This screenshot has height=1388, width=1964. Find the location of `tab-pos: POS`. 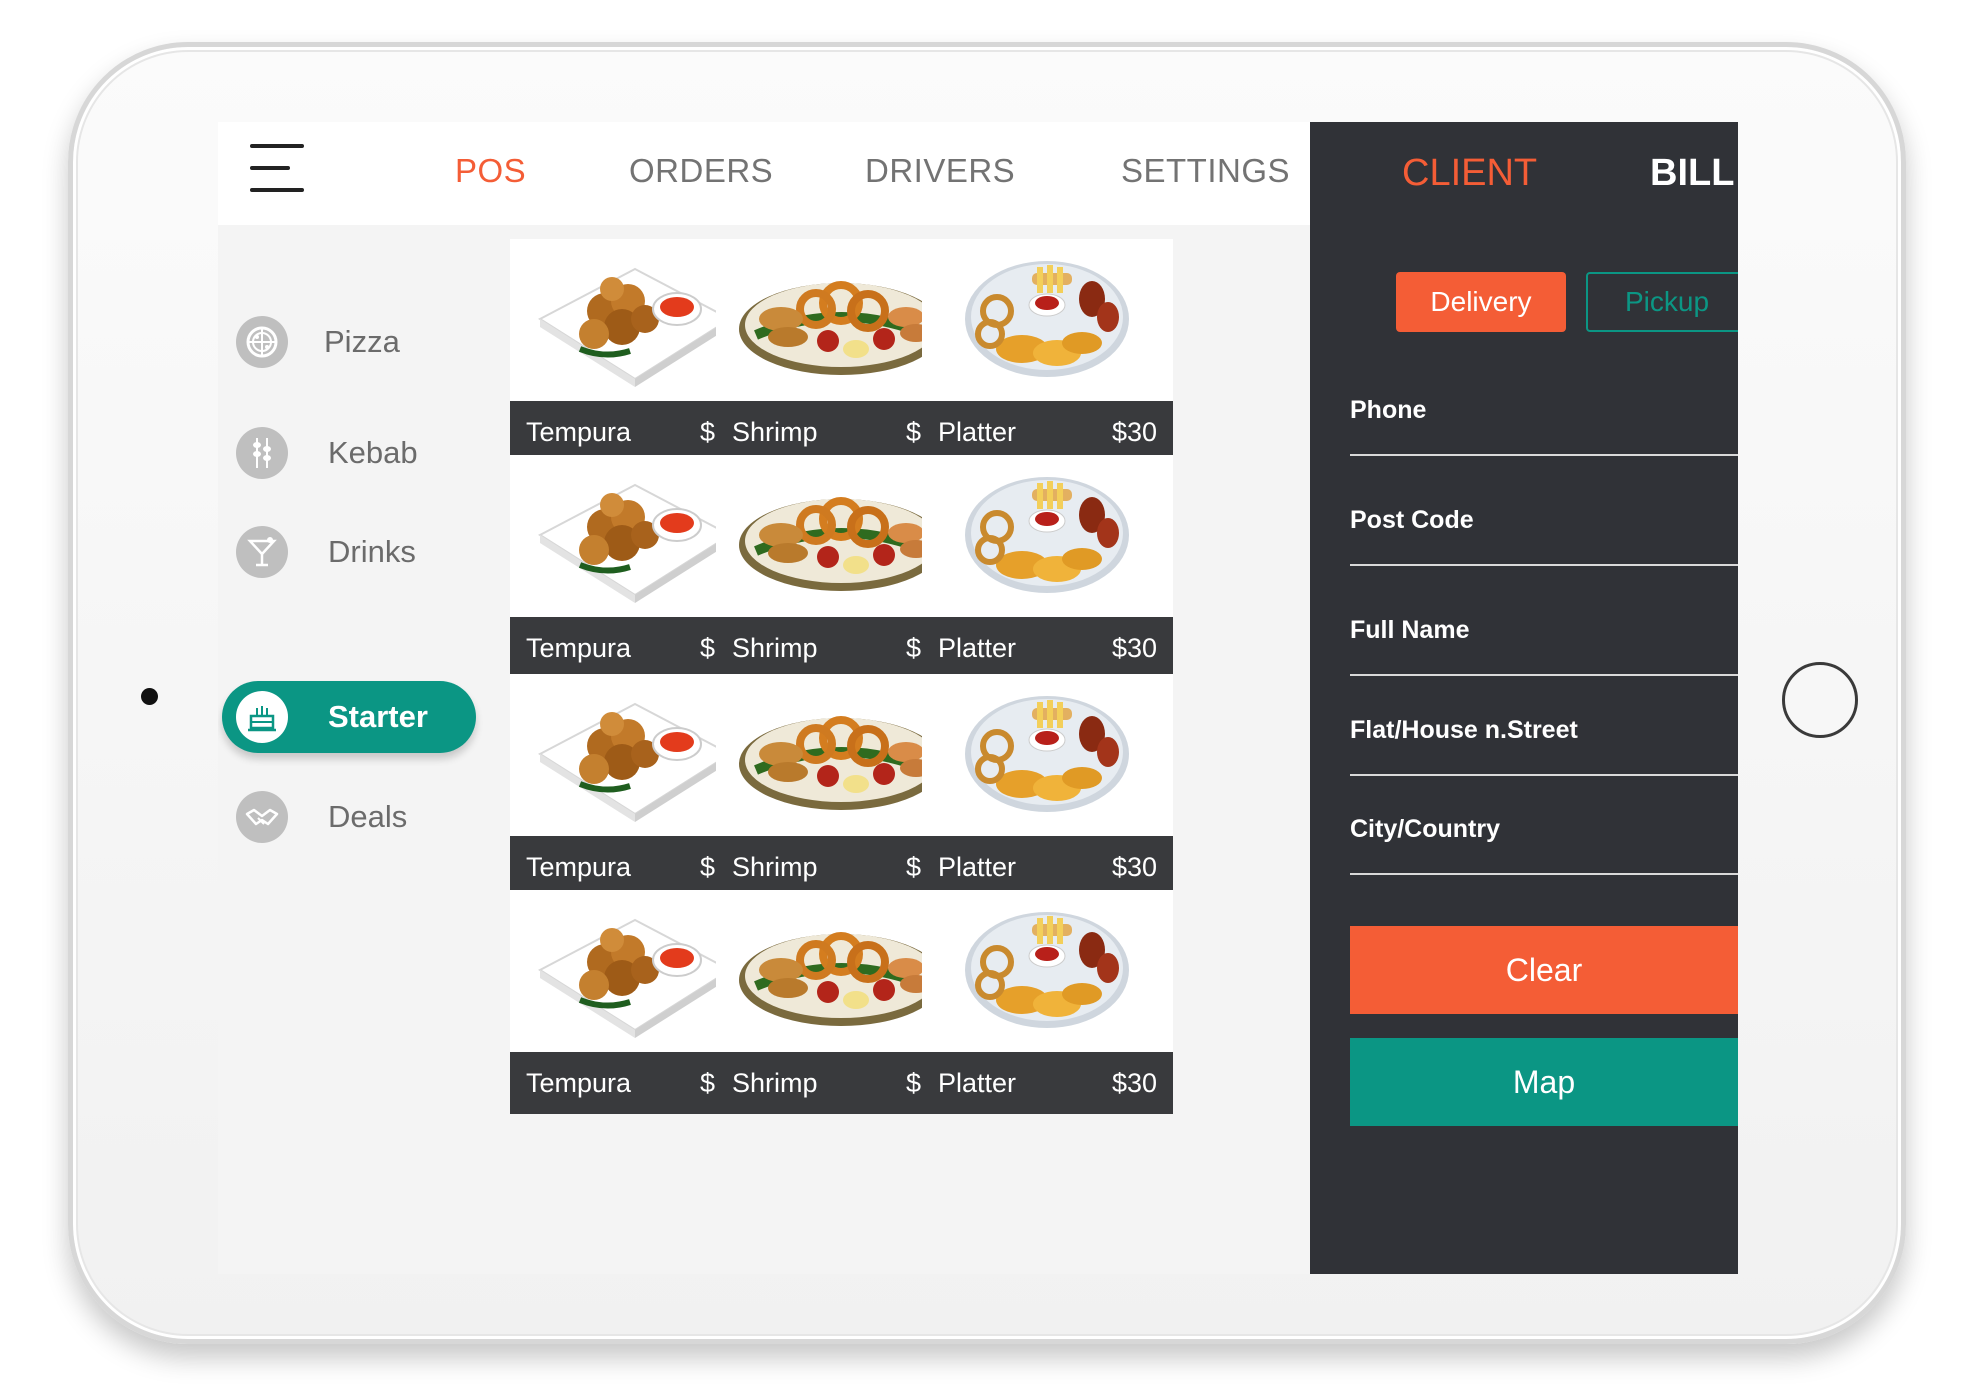

tab-pos: POS is located at coordinates (490, 171).